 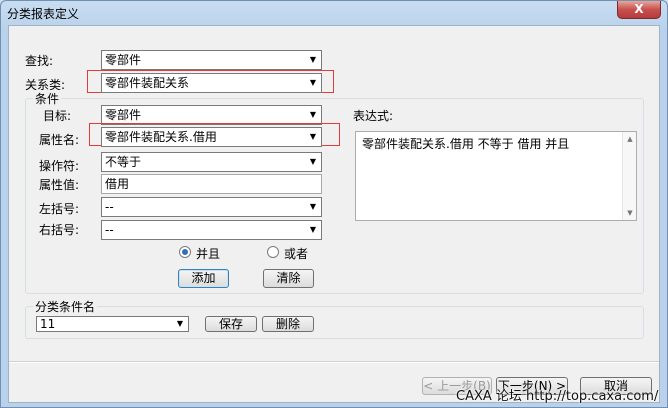 What do you see at coordinates (211, 230) in the screenshot?
I see `right-bracket-combo: -- ▼` at bounding box center [211, 230].